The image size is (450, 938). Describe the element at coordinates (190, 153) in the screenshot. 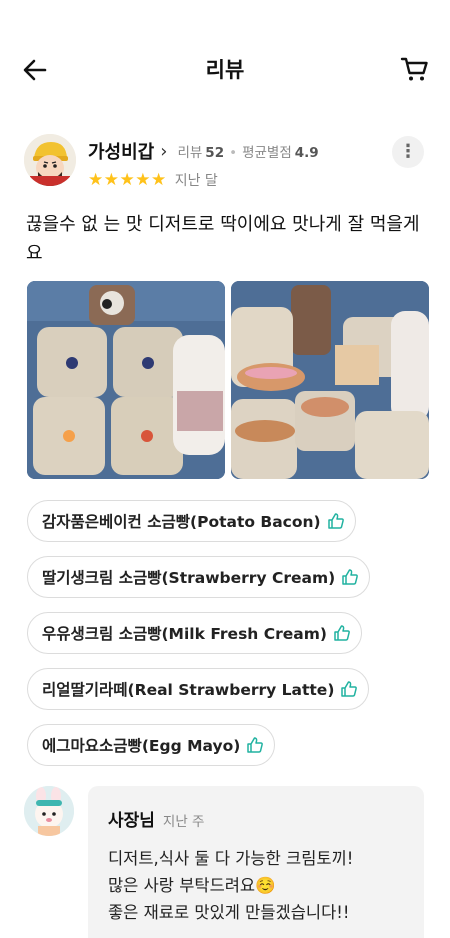

I see `review-count-label: 리뷰` at that location.